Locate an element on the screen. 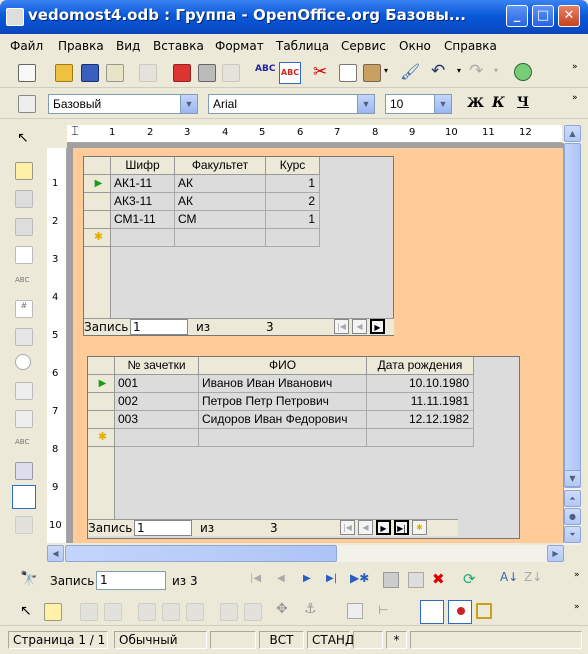 The width and height of the screenshot is (588, 654). column-header: № зачетки is located at coordinates (157, 366).